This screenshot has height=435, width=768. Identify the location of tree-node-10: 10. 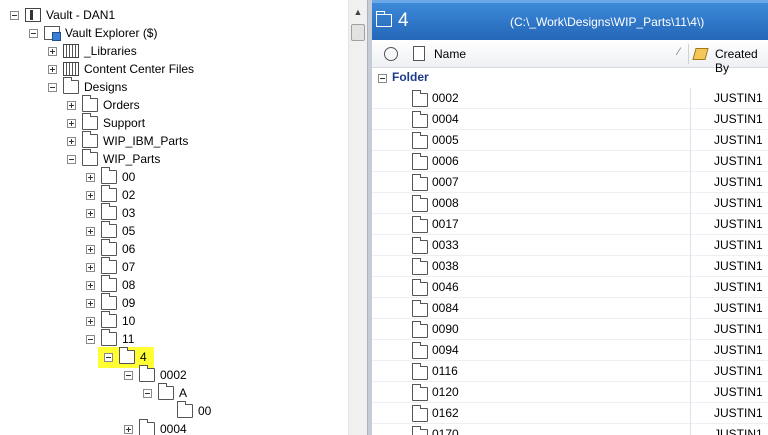
(80, 321).